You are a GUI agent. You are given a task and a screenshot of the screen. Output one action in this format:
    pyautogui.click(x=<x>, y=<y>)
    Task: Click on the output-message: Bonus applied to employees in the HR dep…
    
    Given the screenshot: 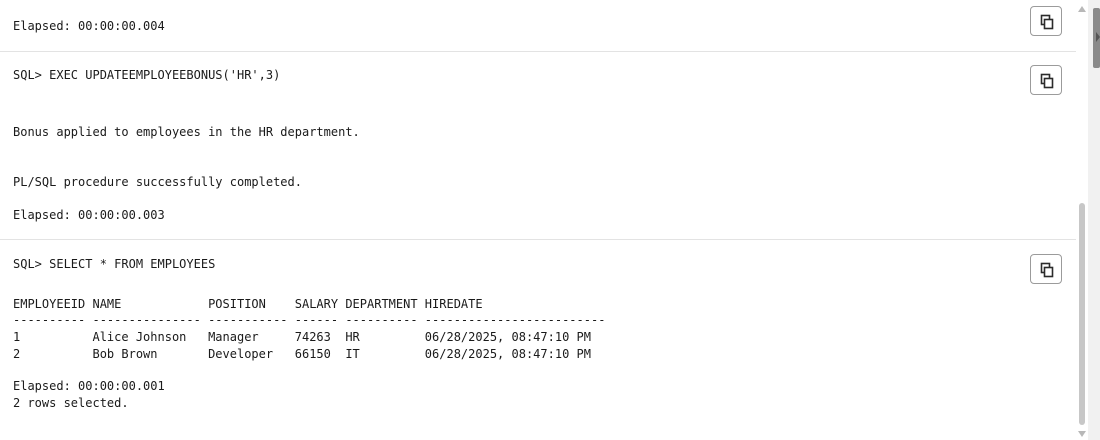 What is the action you would take?
    pyautogui.click(x=186, y=132)
    